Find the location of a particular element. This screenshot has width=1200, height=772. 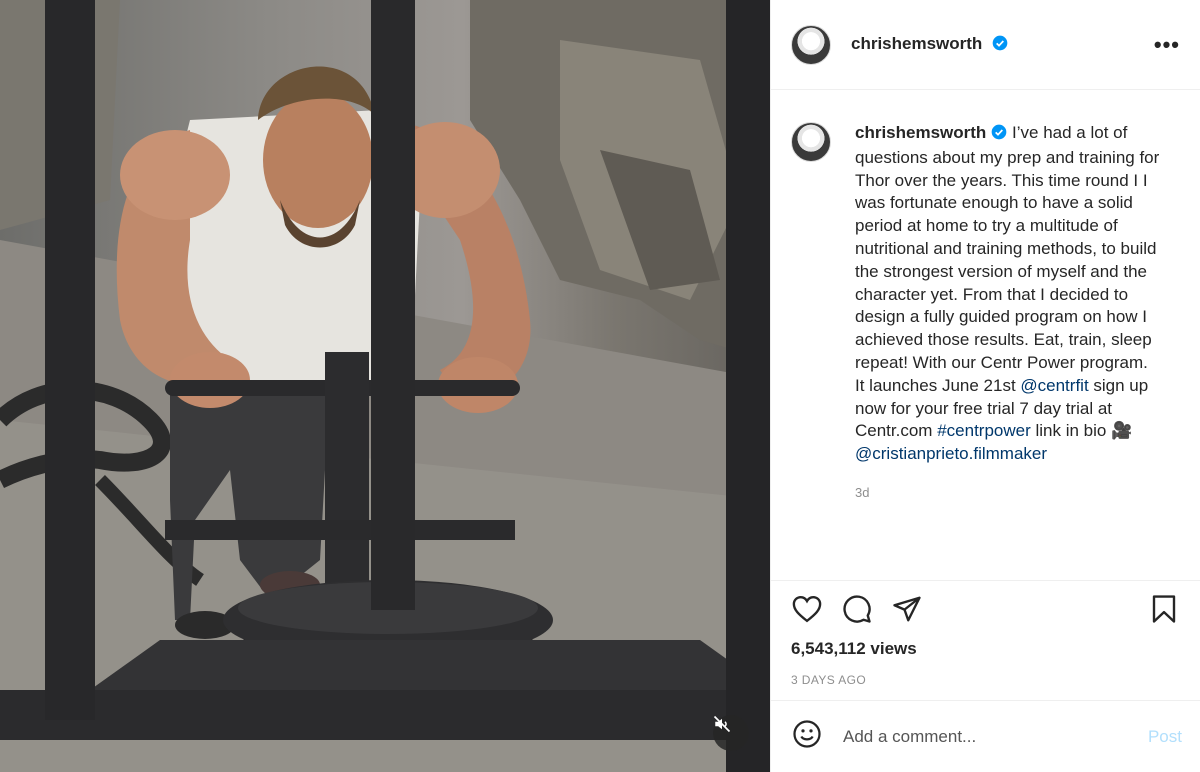

save-button is located at coordinates (1164, 611).